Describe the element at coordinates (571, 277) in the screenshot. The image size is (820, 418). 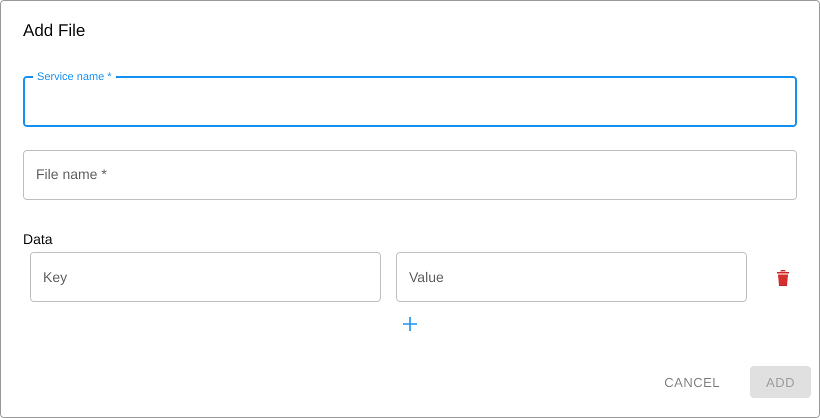
I see `value-field: Value` at that location.